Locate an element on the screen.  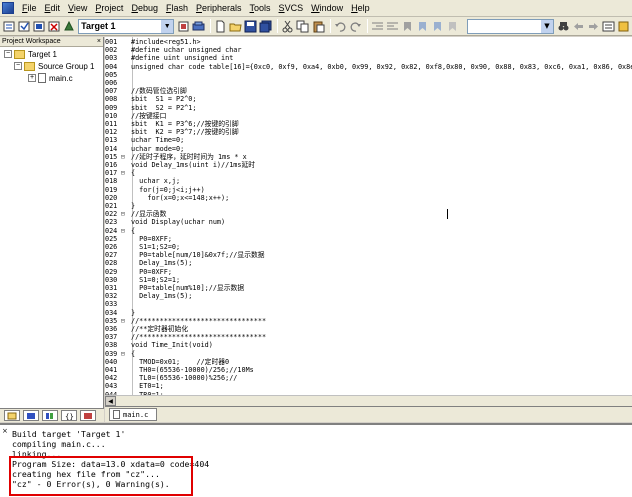
code-line: 025 P0=0XFF; is located at coordinates (368, 239).